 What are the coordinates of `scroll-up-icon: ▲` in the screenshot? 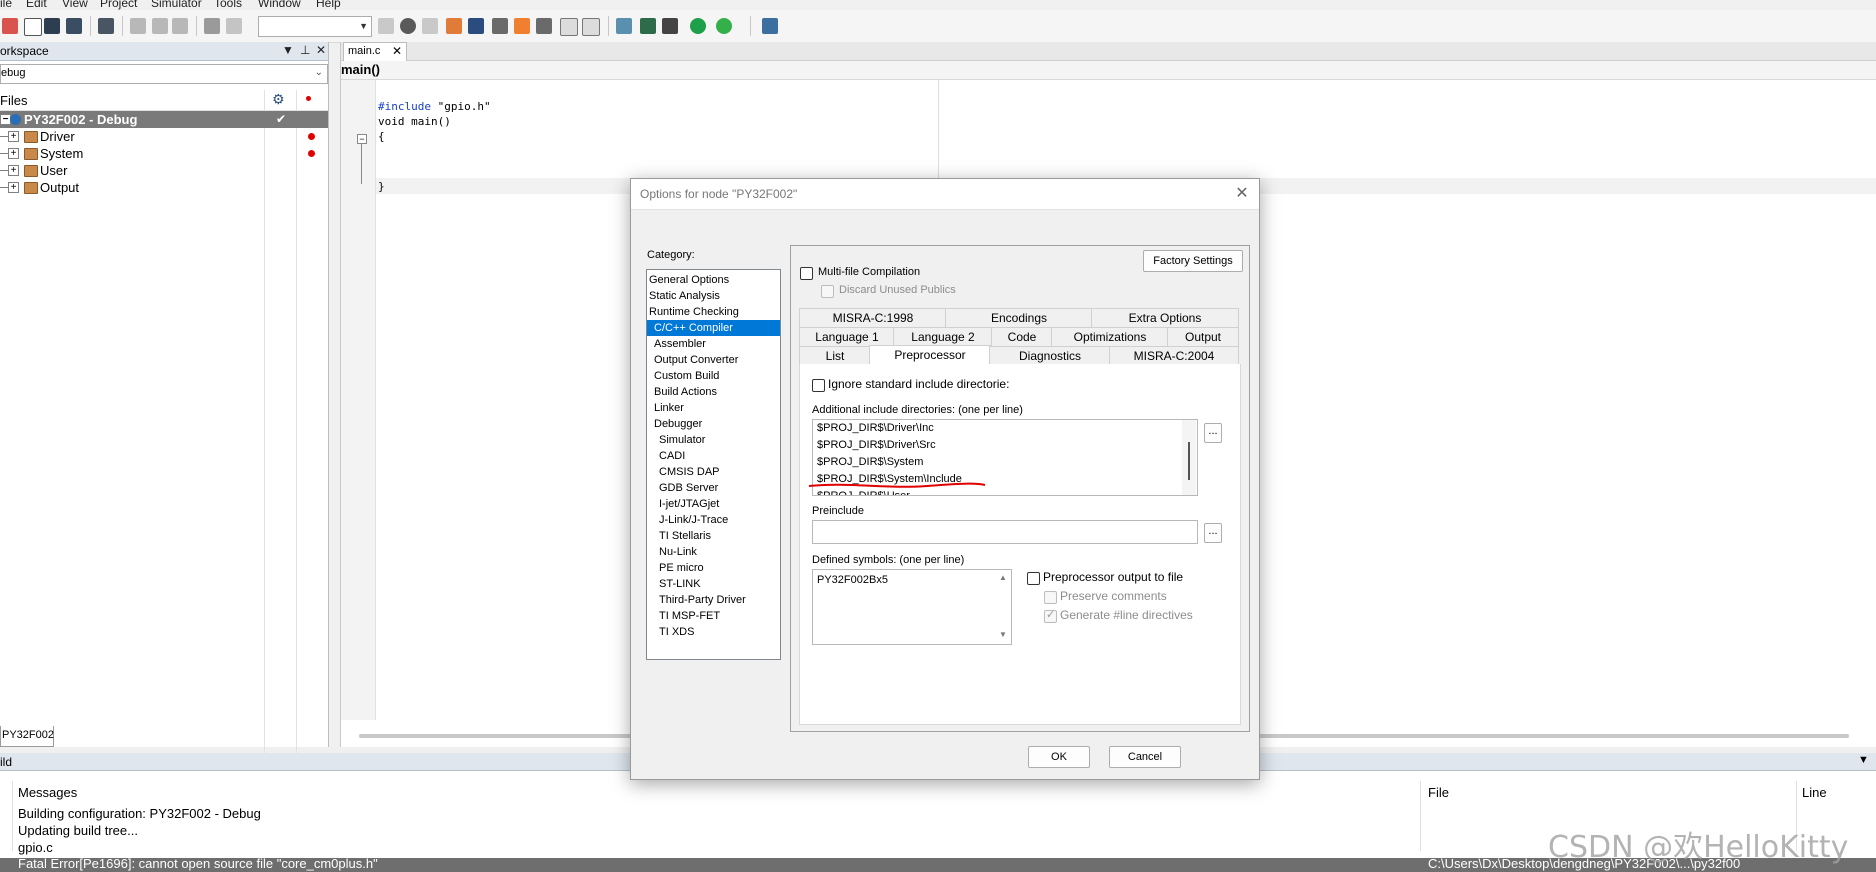 It's located at (1003, 577).